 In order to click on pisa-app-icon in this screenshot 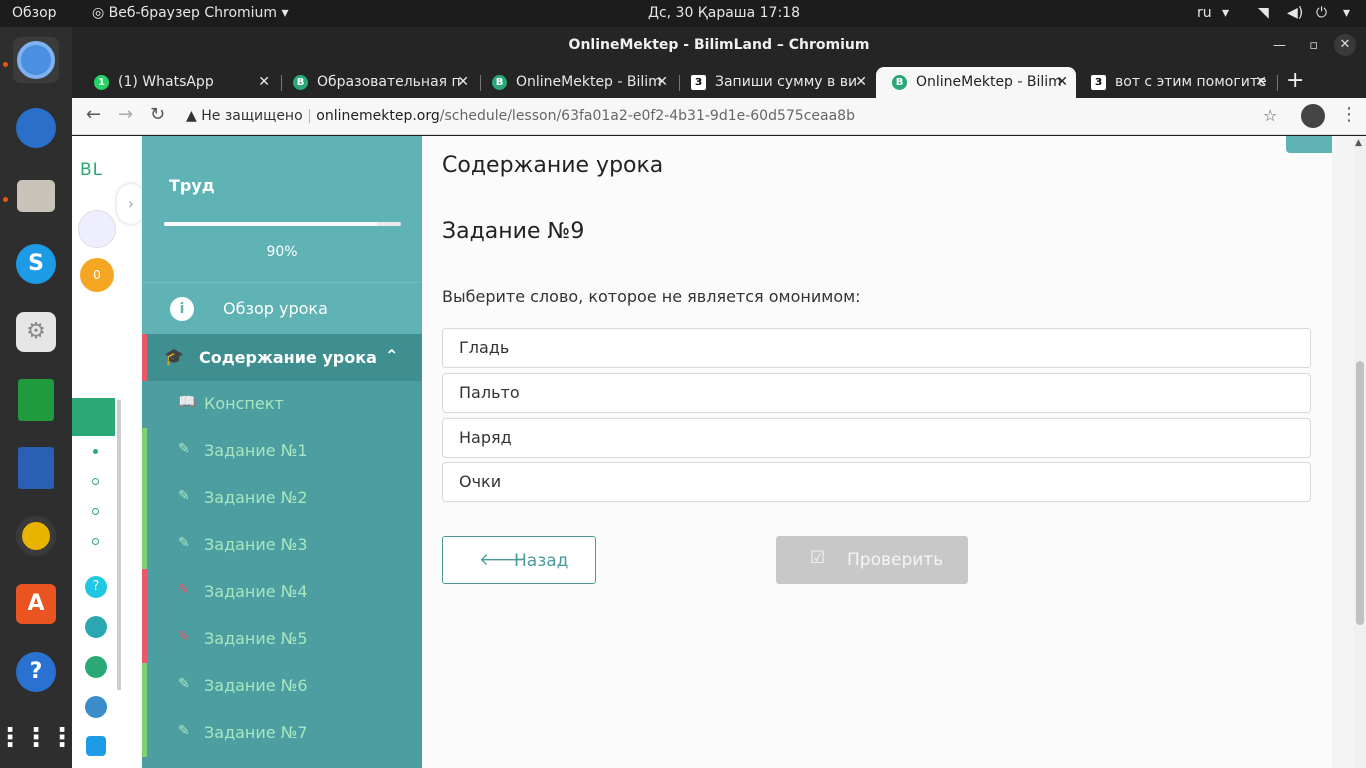, I will do `click(96, 627)`.